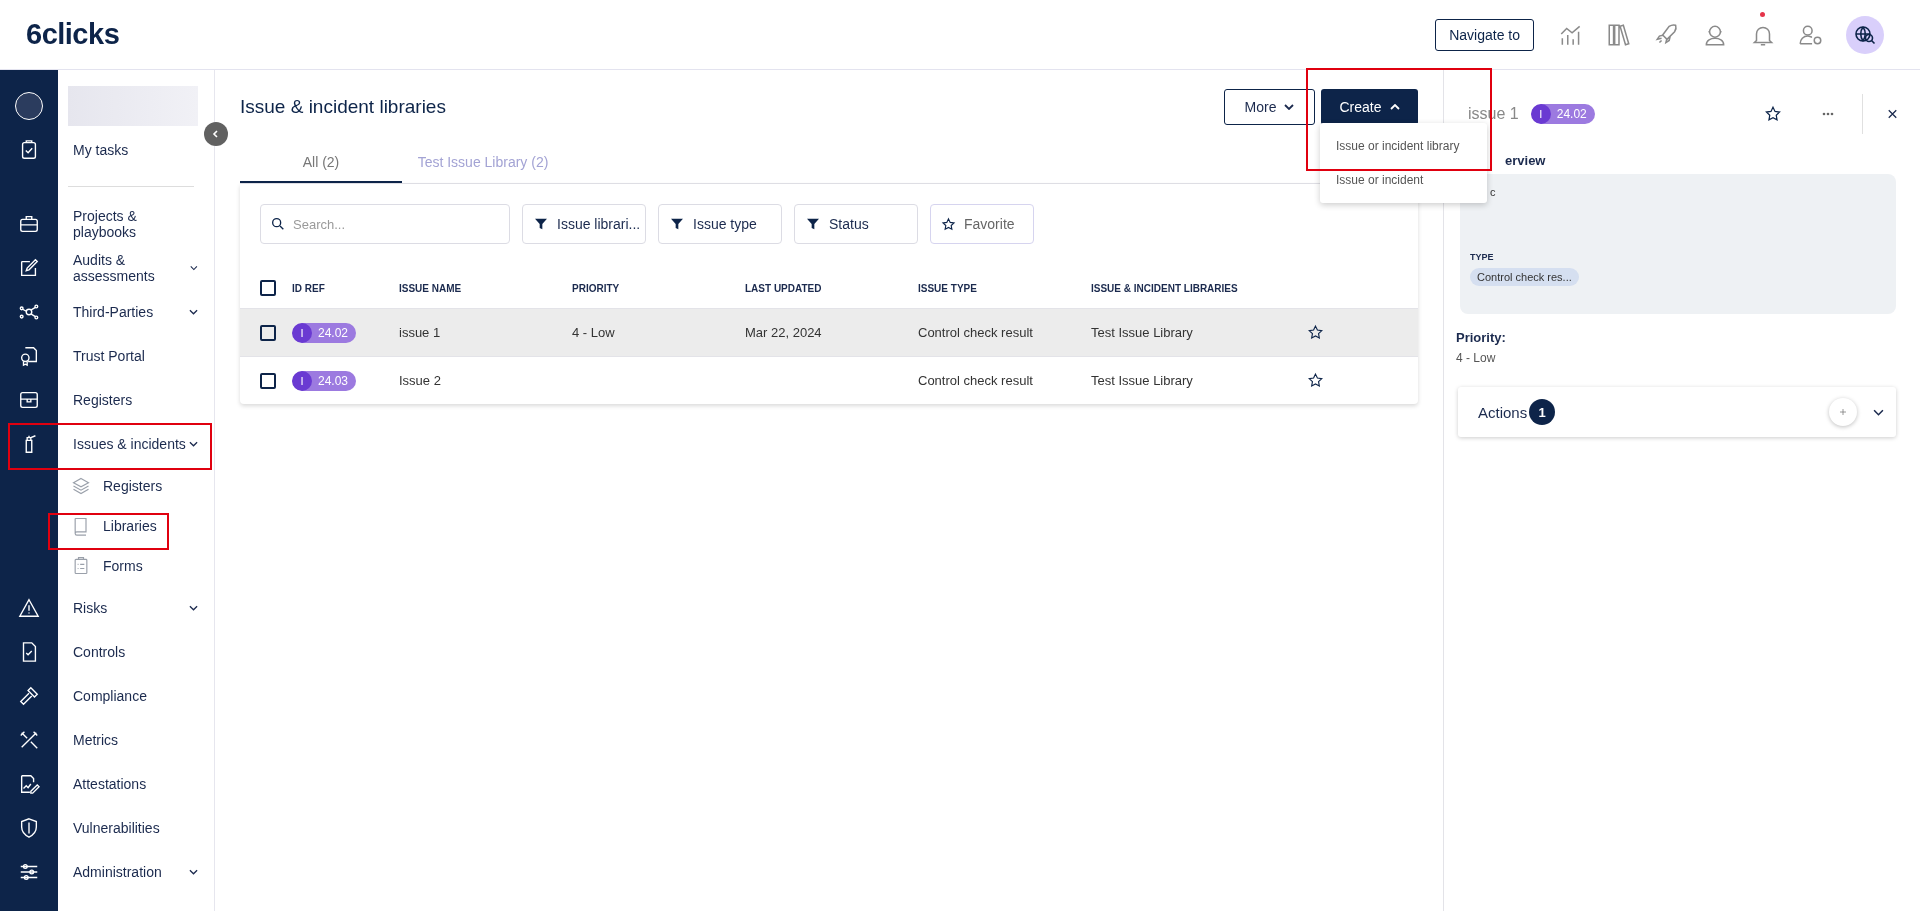 Image resolution: width=1920 pixels, height=911 pixels. I want to click on column-header: PRIORITY, so click(596, 288).